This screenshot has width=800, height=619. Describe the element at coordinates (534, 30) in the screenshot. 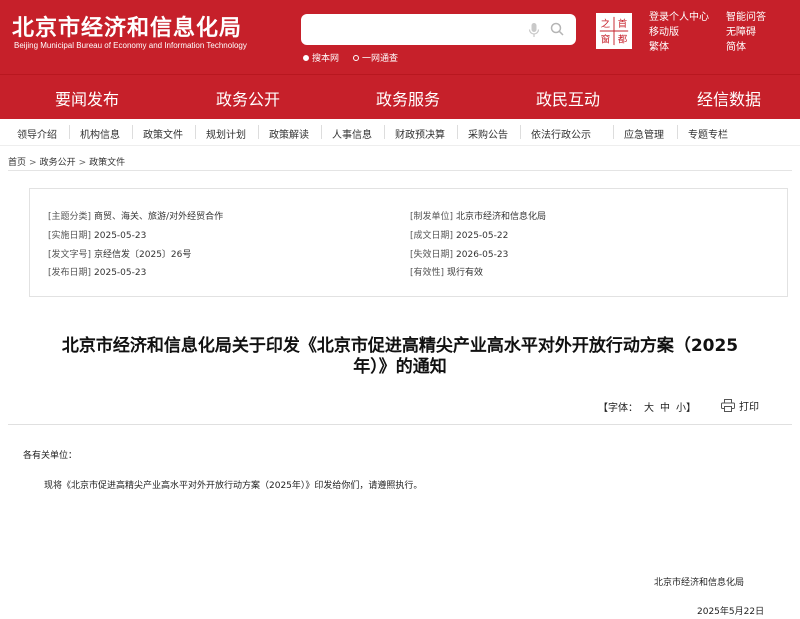

I see `microphone-icon` at that location.